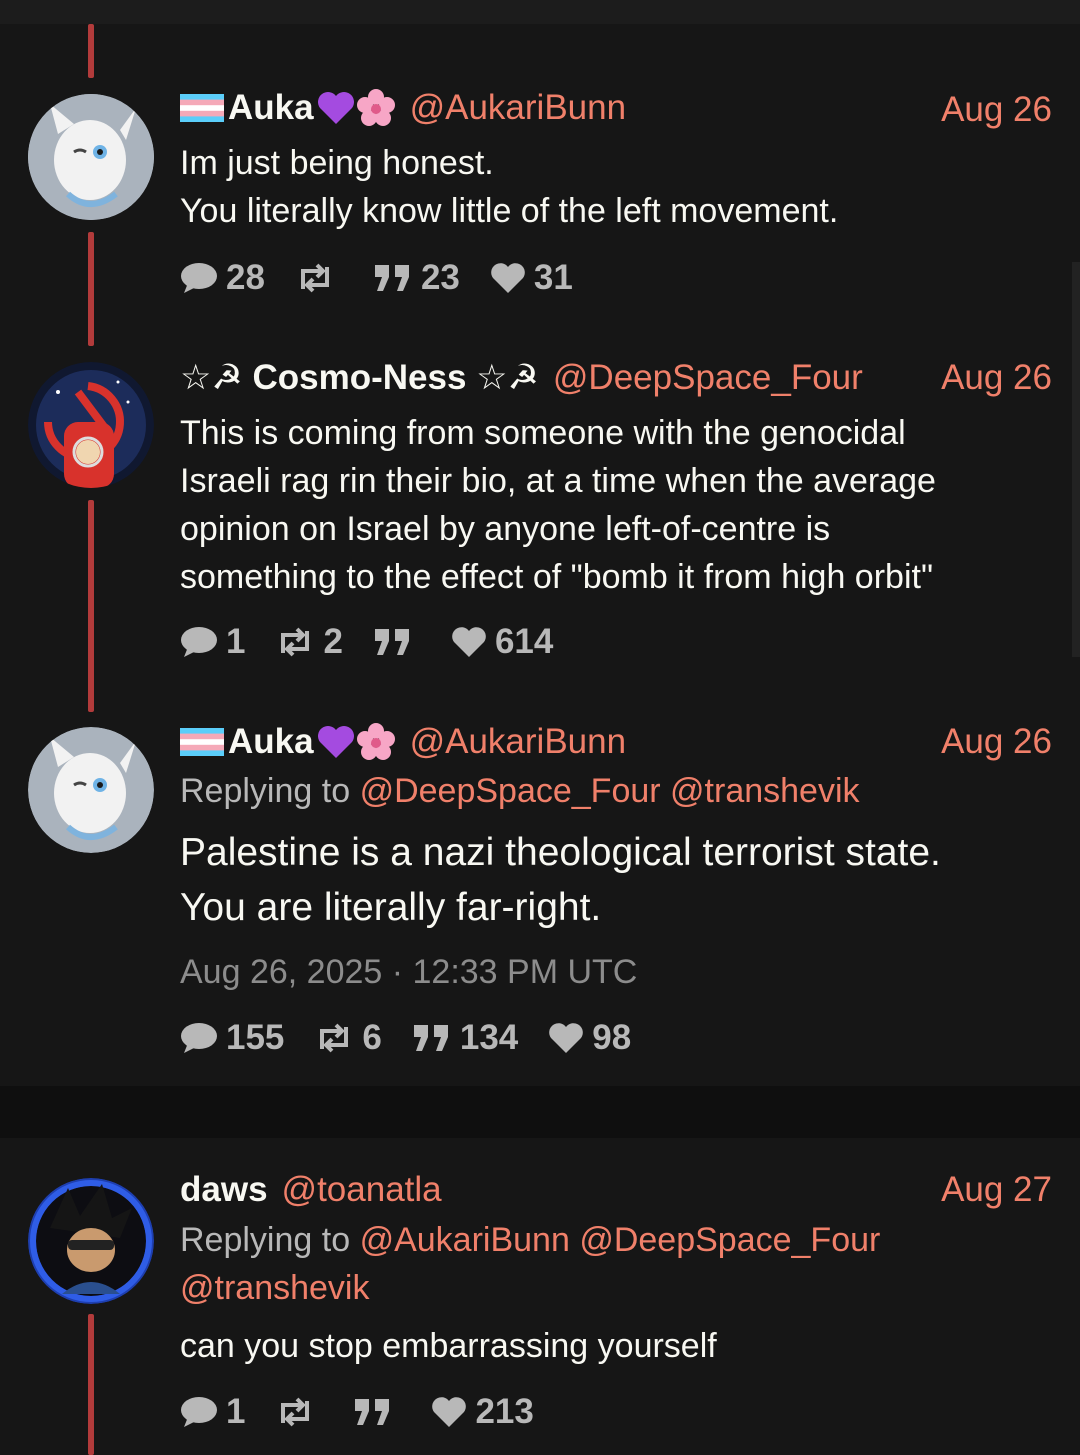  What do you see at coordinates (333, 641) in the screenshot?
I see `retweet-count: 2` at bounding box center [333, 641].